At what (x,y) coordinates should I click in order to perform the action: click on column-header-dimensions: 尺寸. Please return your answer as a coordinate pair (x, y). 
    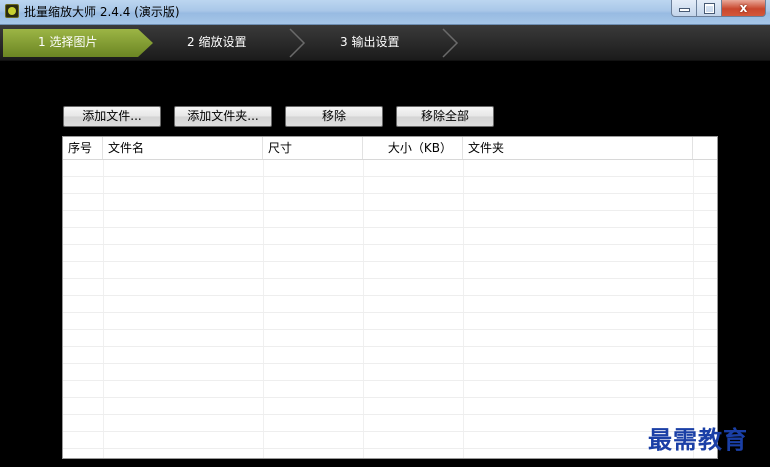
    Looking at the image, I should click on (313, 148).